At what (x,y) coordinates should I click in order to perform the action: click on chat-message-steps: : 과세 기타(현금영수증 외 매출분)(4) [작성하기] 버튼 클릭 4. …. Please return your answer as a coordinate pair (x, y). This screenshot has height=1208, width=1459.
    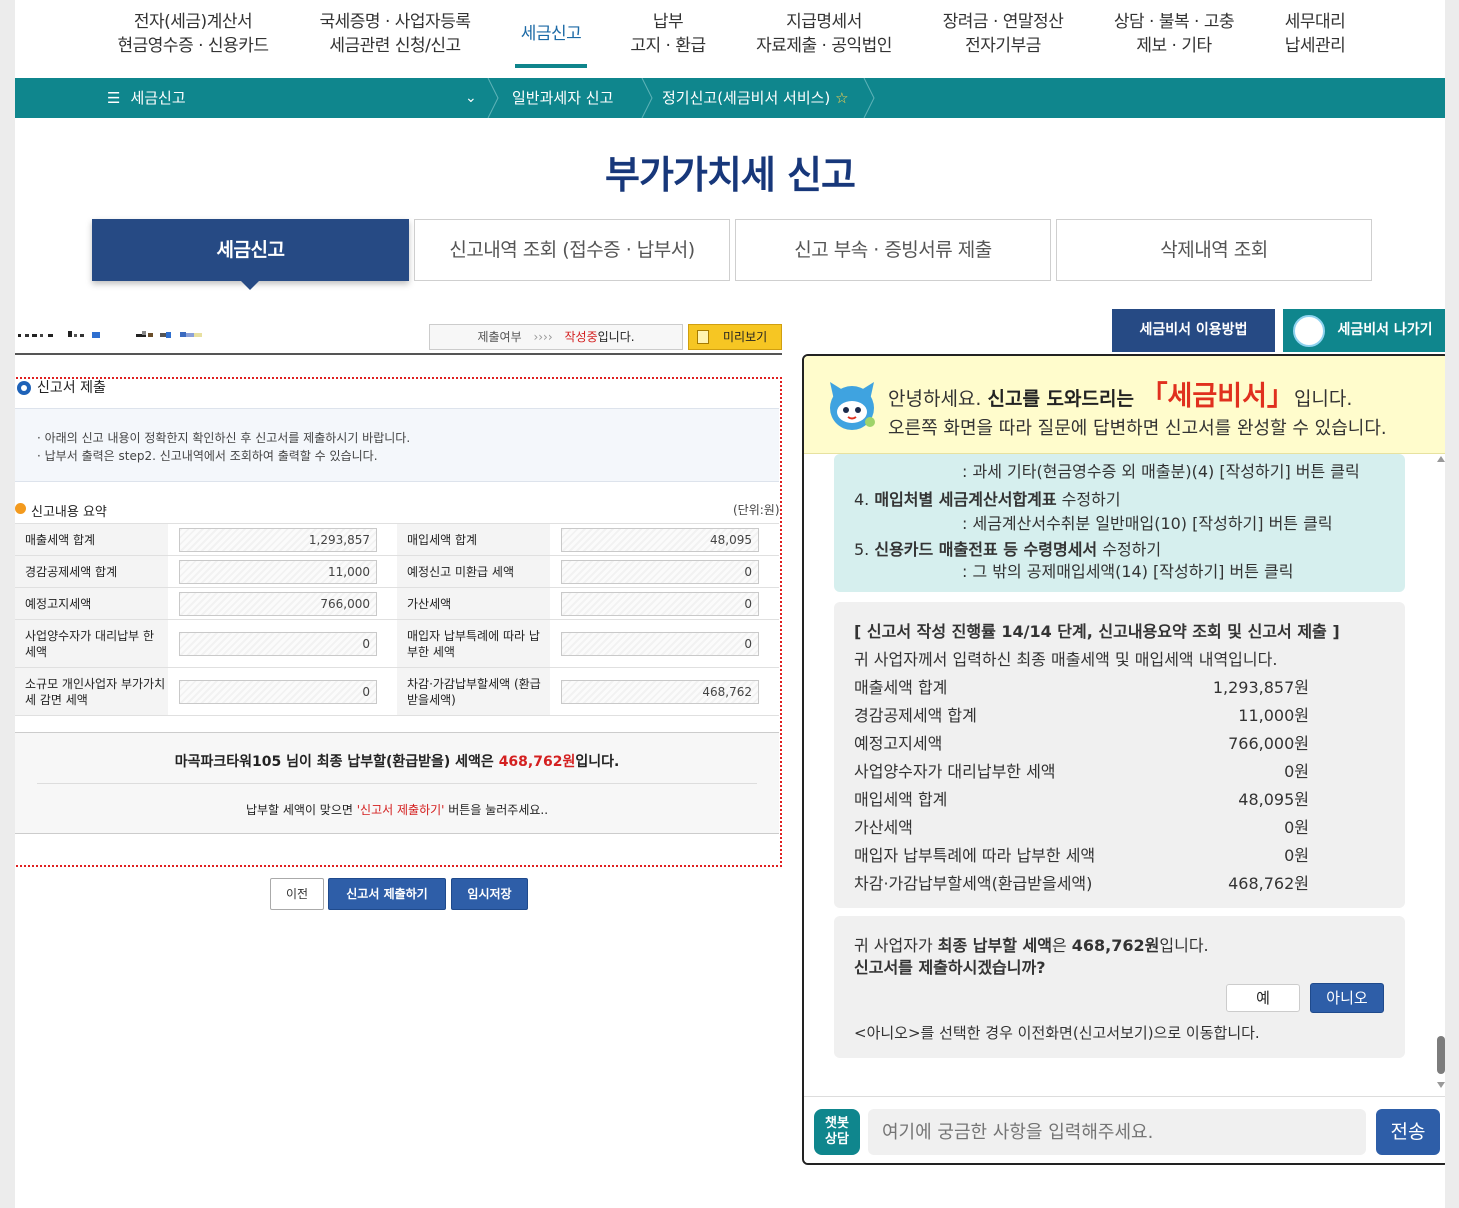
    Looking at the image, I should click on (1119, 523).